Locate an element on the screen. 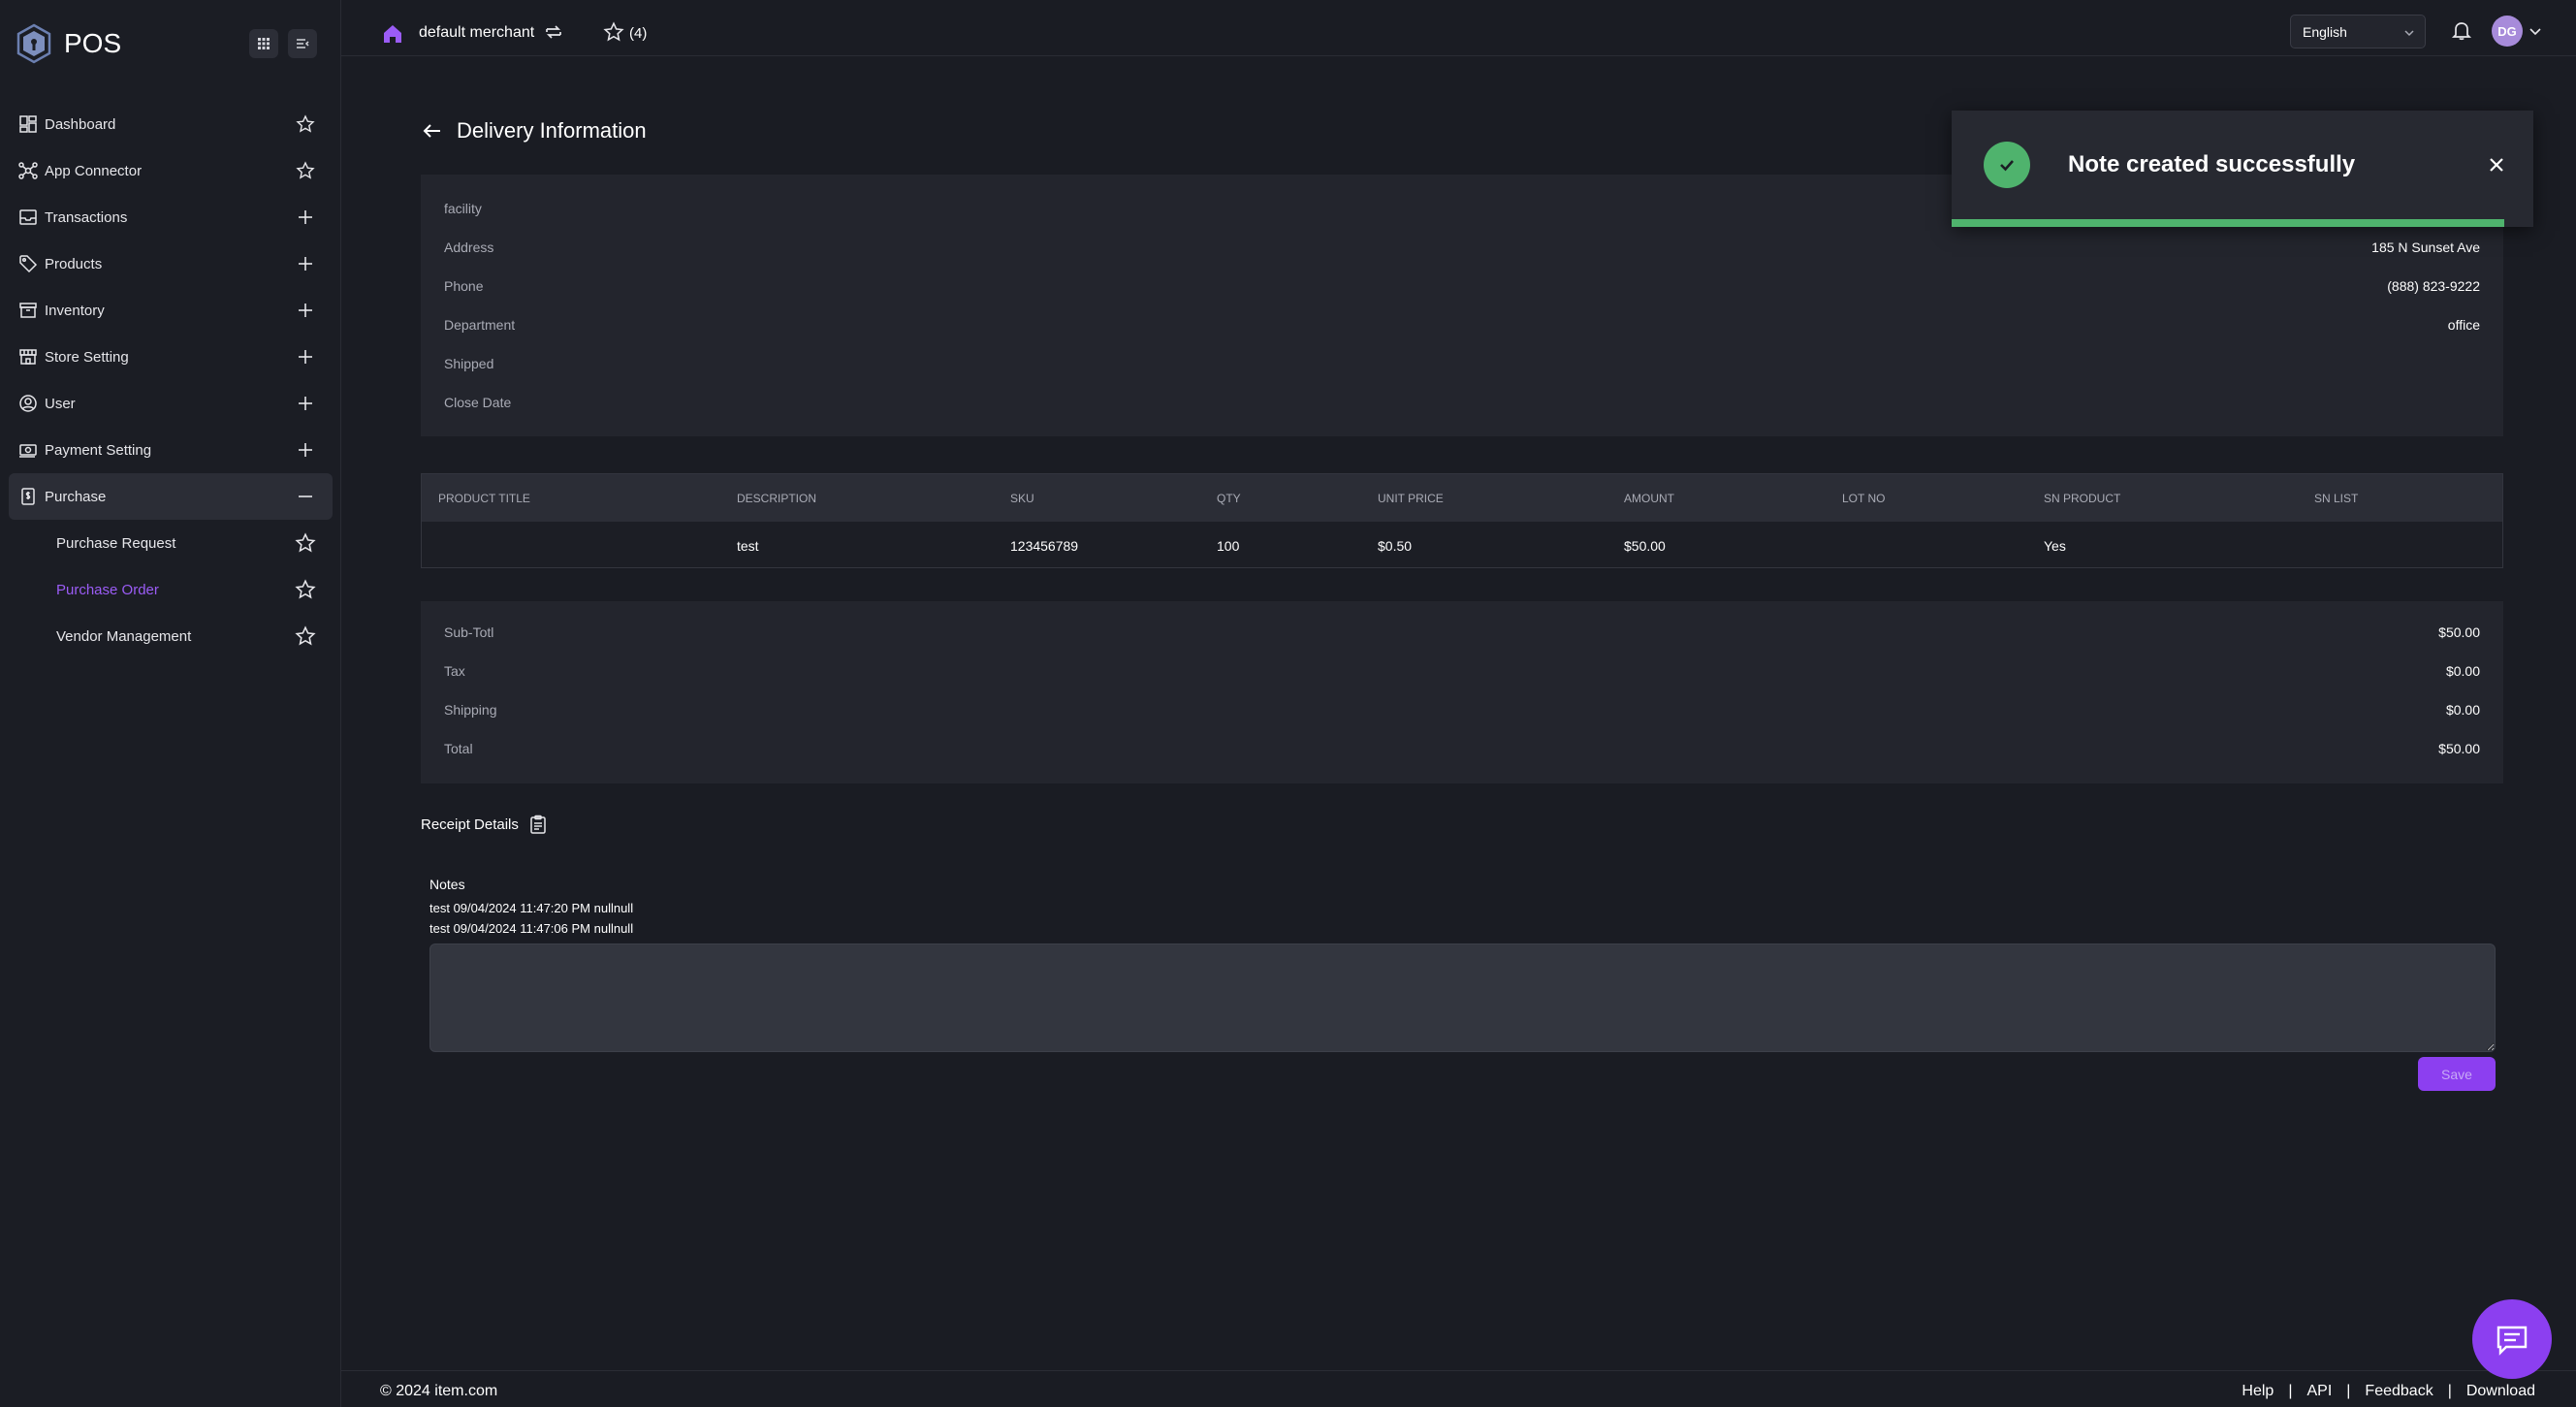 Image resolution: width=2576 pixels, height=1407 pixels. purchase-icon is located at coordinates (28, 496).